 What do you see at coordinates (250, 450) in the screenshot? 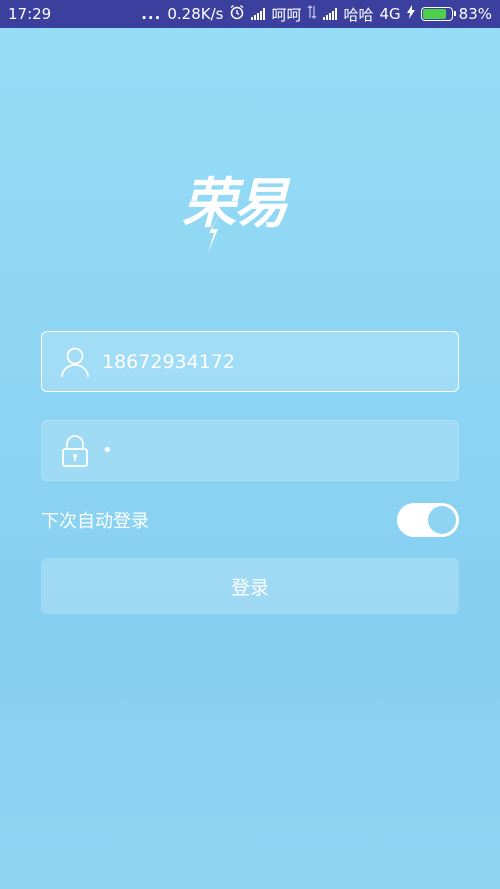
I see `password-field: •` at bounding box center [250, 450].